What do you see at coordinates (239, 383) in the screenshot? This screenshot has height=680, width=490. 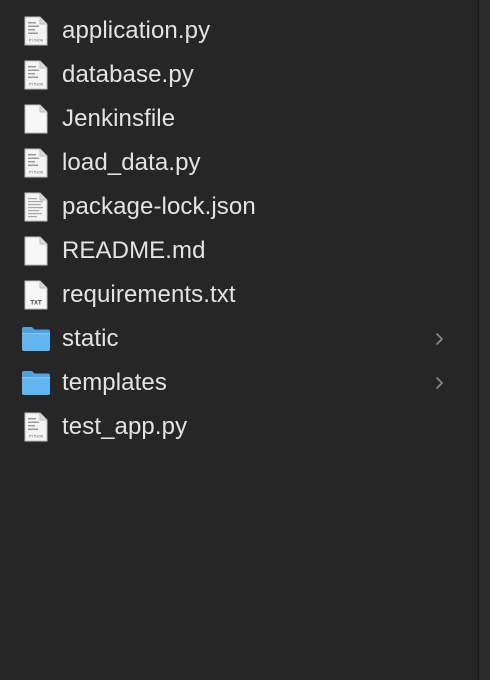 I see `folder-row-templates: templates` at bounding box center [239, 383].